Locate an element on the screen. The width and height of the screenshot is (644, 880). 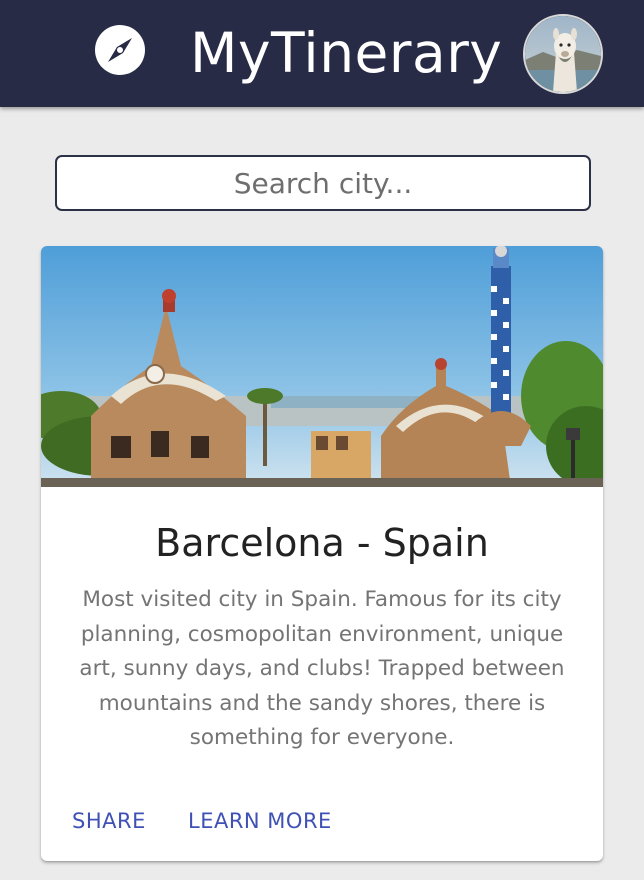
app-bar: MyTinerary is located at coordinates (322, 53).